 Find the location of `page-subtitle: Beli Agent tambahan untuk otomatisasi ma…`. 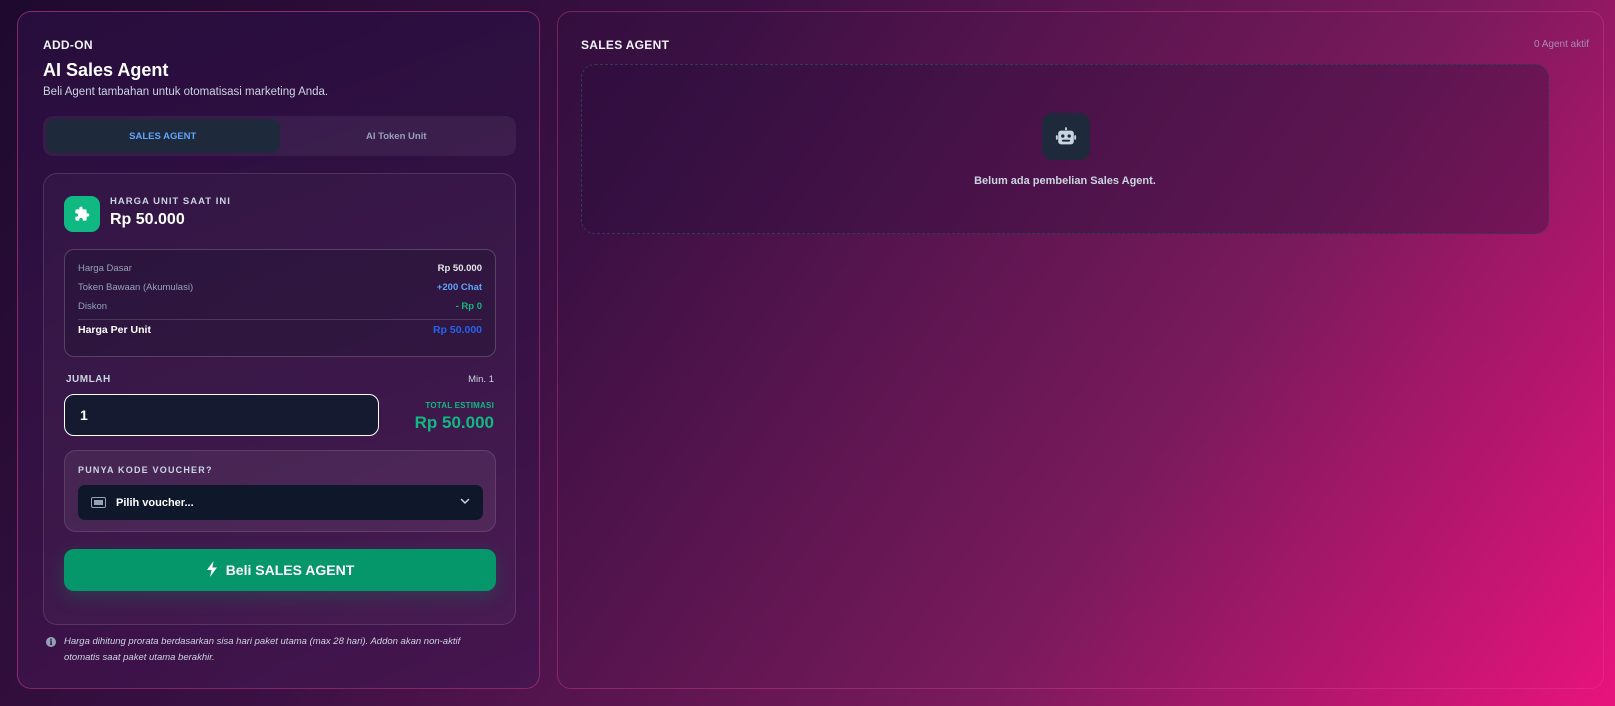

page-subtitle: Beli Agent tambahan untuk otomatisasi ma… is located at coordinates (186, 92).